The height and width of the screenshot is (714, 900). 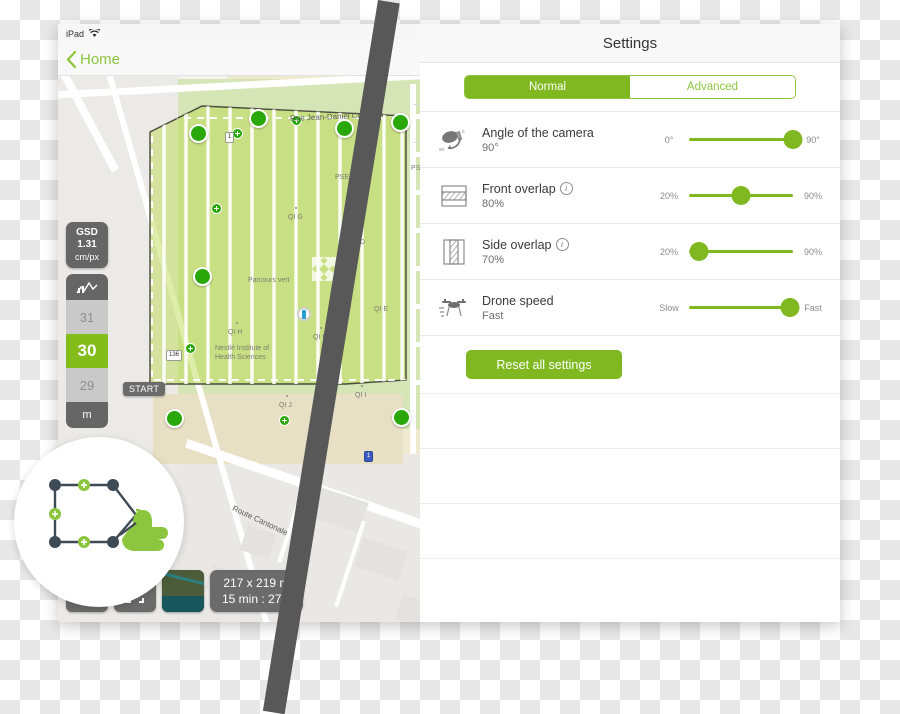 I want to click on slider-min-label: 0°, so click(x=669, y=139).